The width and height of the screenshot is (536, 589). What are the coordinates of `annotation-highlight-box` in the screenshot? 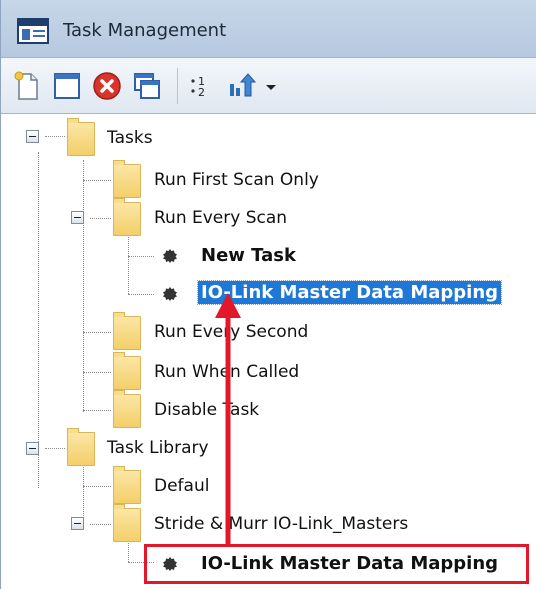 It's located at (336, 564).